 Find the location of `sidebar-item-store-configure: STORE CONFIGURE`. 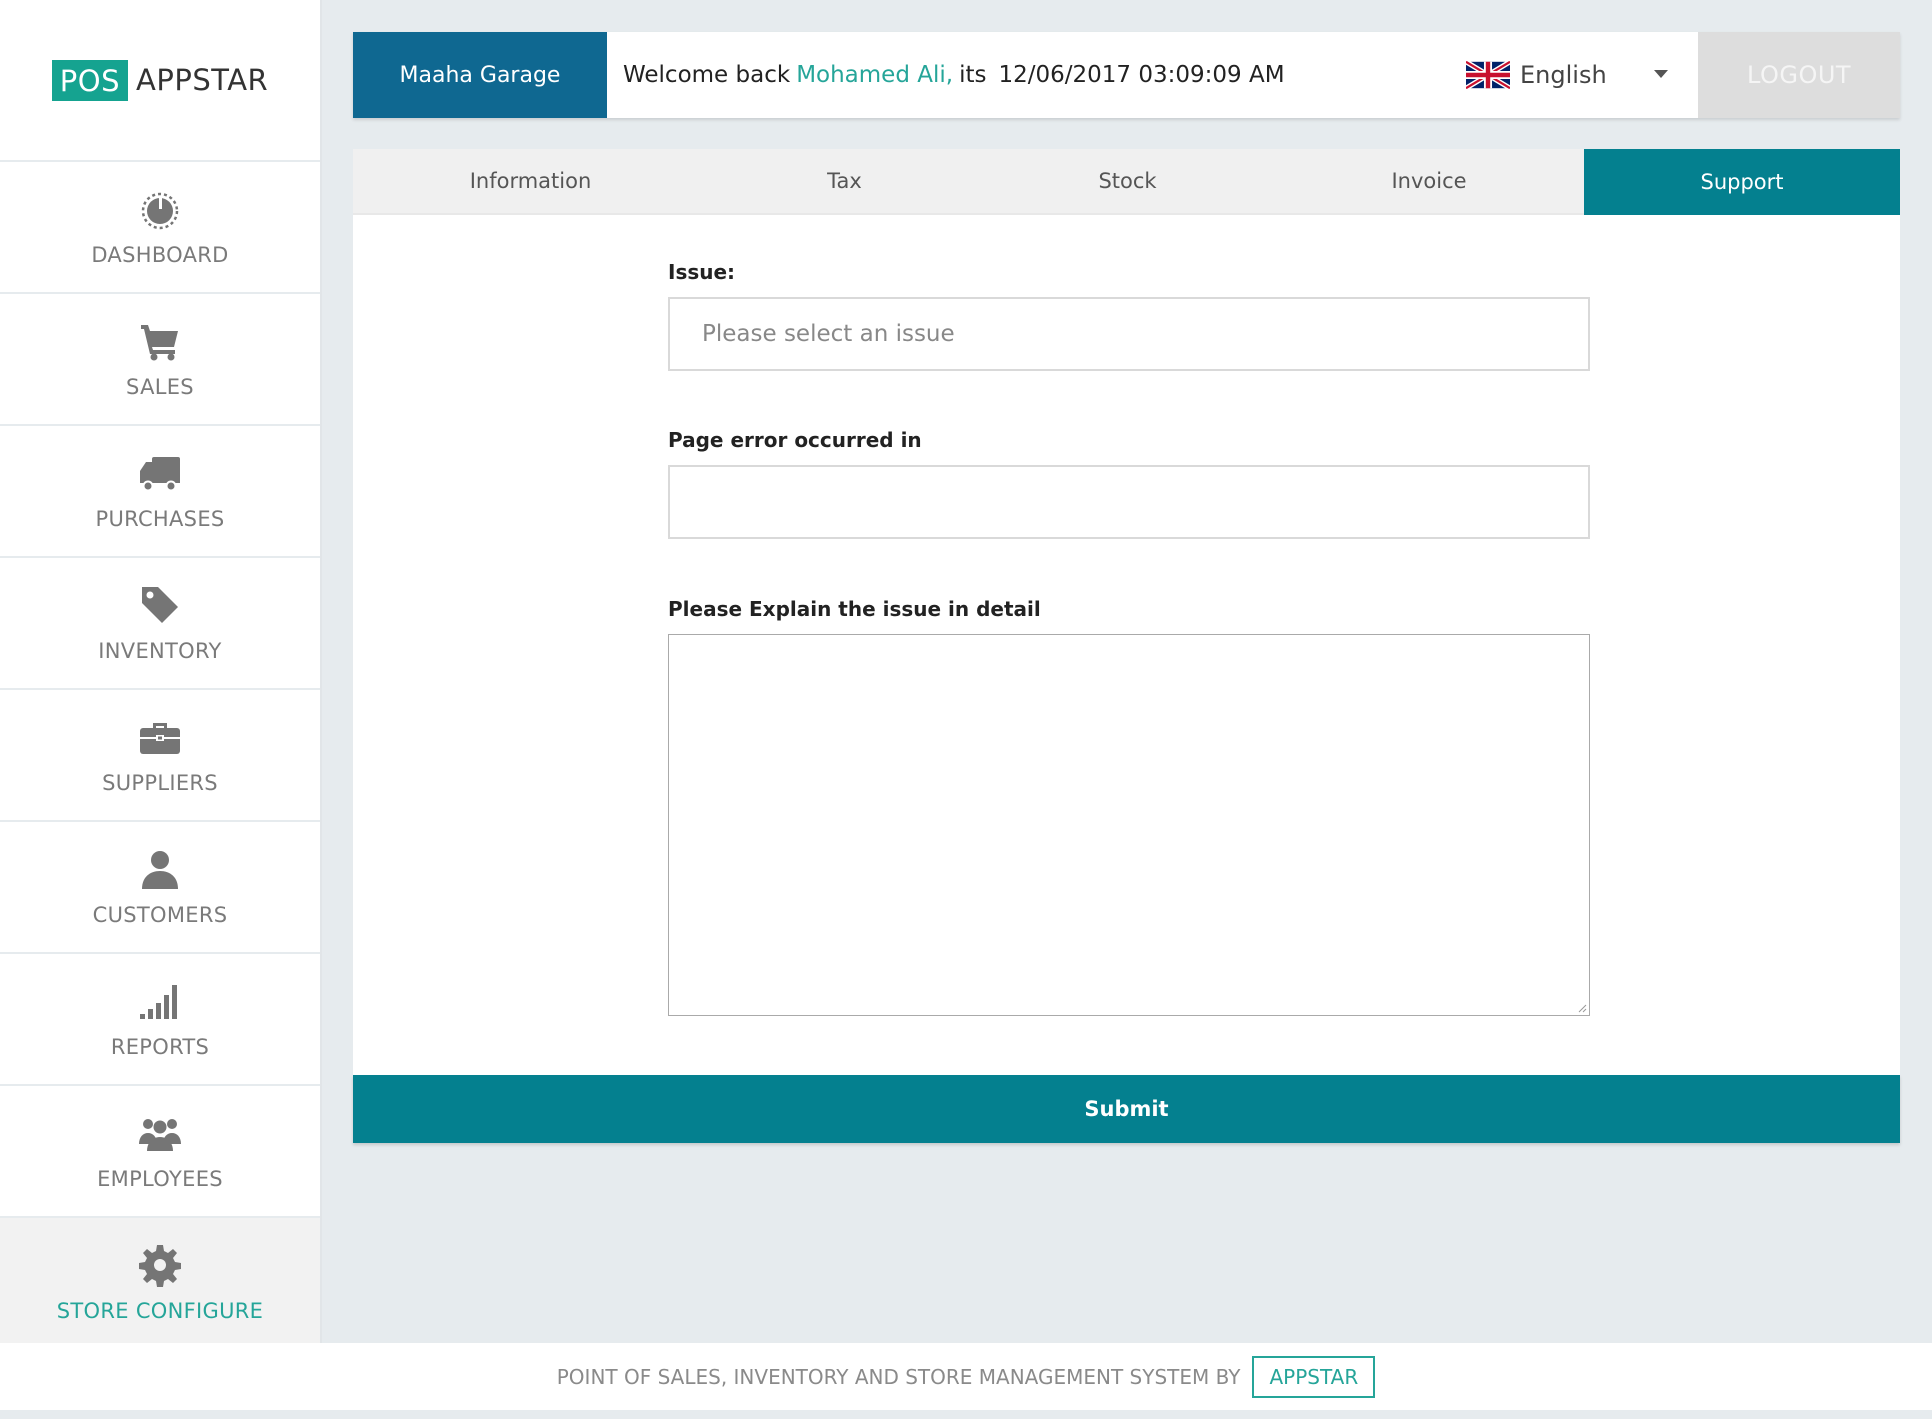

sidebar-item-store-configure: STORE CONFIGURE is located at coordinates (160, 1282).